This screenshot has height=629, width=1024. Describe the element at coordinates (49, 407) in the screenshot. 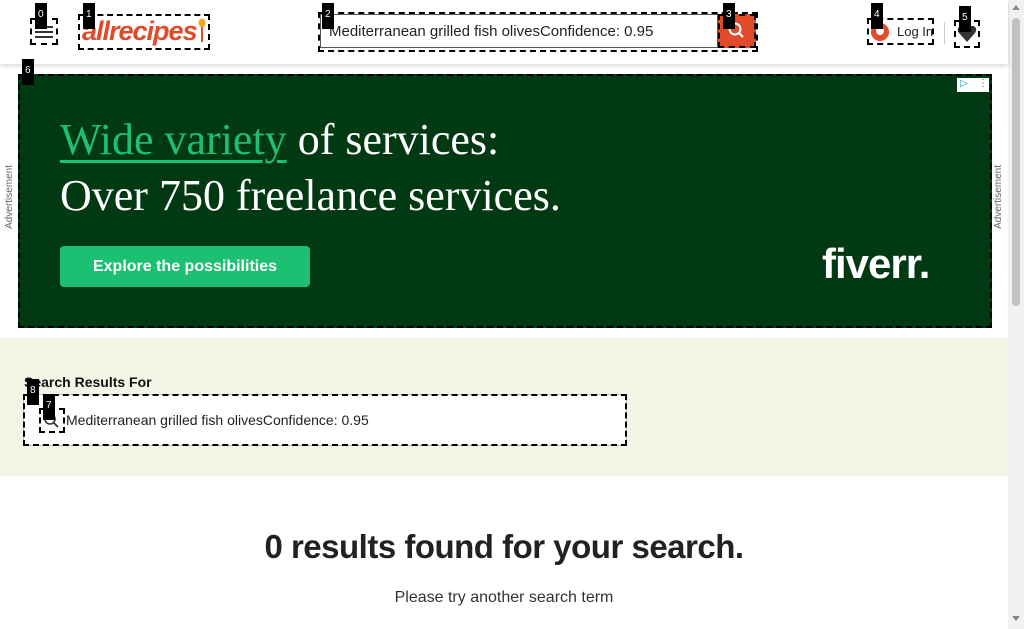

I see `element-marker: 7` at that location.